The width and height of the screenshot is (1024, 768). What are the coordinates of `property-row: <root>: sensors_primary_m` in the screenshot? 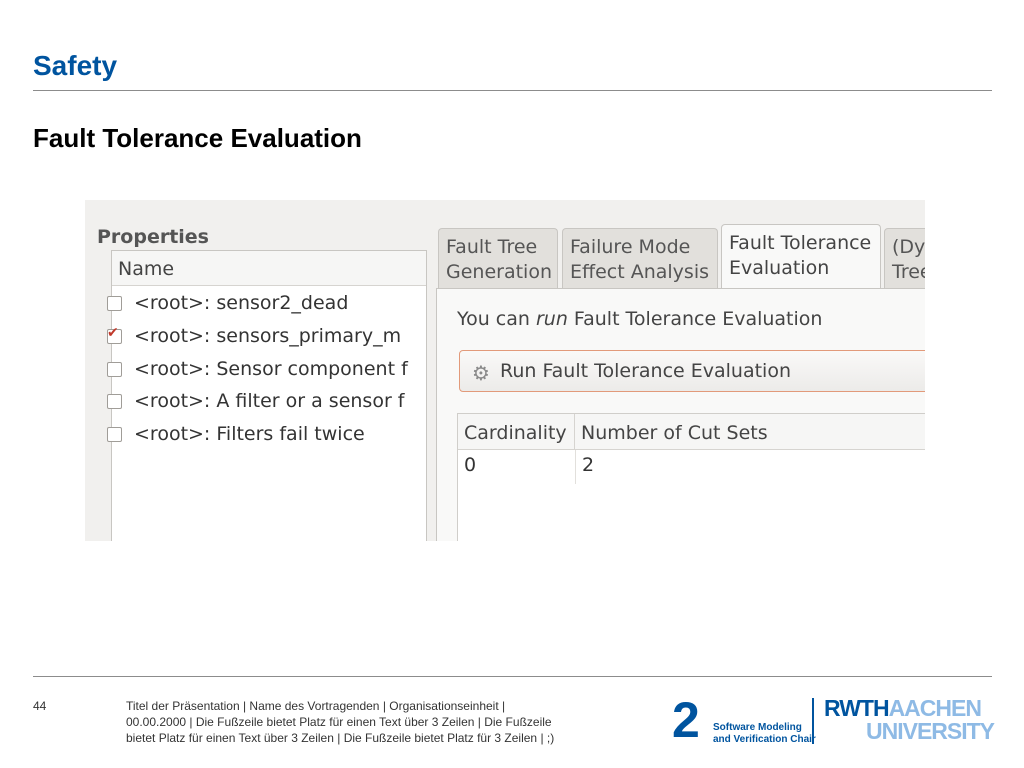 It's located at (257, 336).